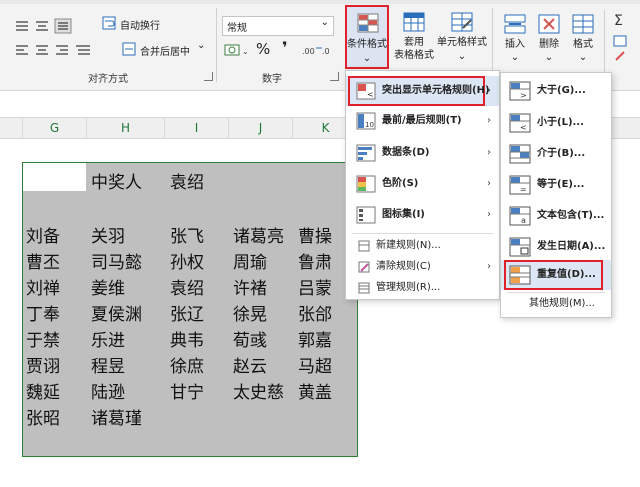 The width and height of the screenshot is (640, 487). What do you see at coordinates (43, 286) in the screenshot?
I see `name-cell: 刘禅` at bounding box center [43, 286].